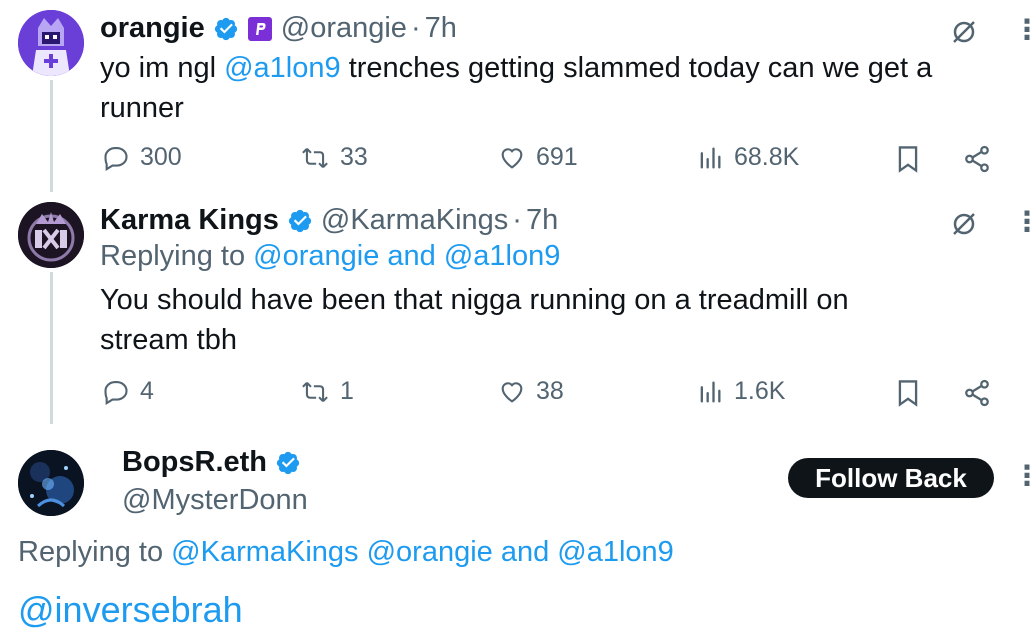 This screenshot has width=1032, height=642. Describe the element at coordinates (550, 391) in the screenshot. I see `like-count: 38` at that location.